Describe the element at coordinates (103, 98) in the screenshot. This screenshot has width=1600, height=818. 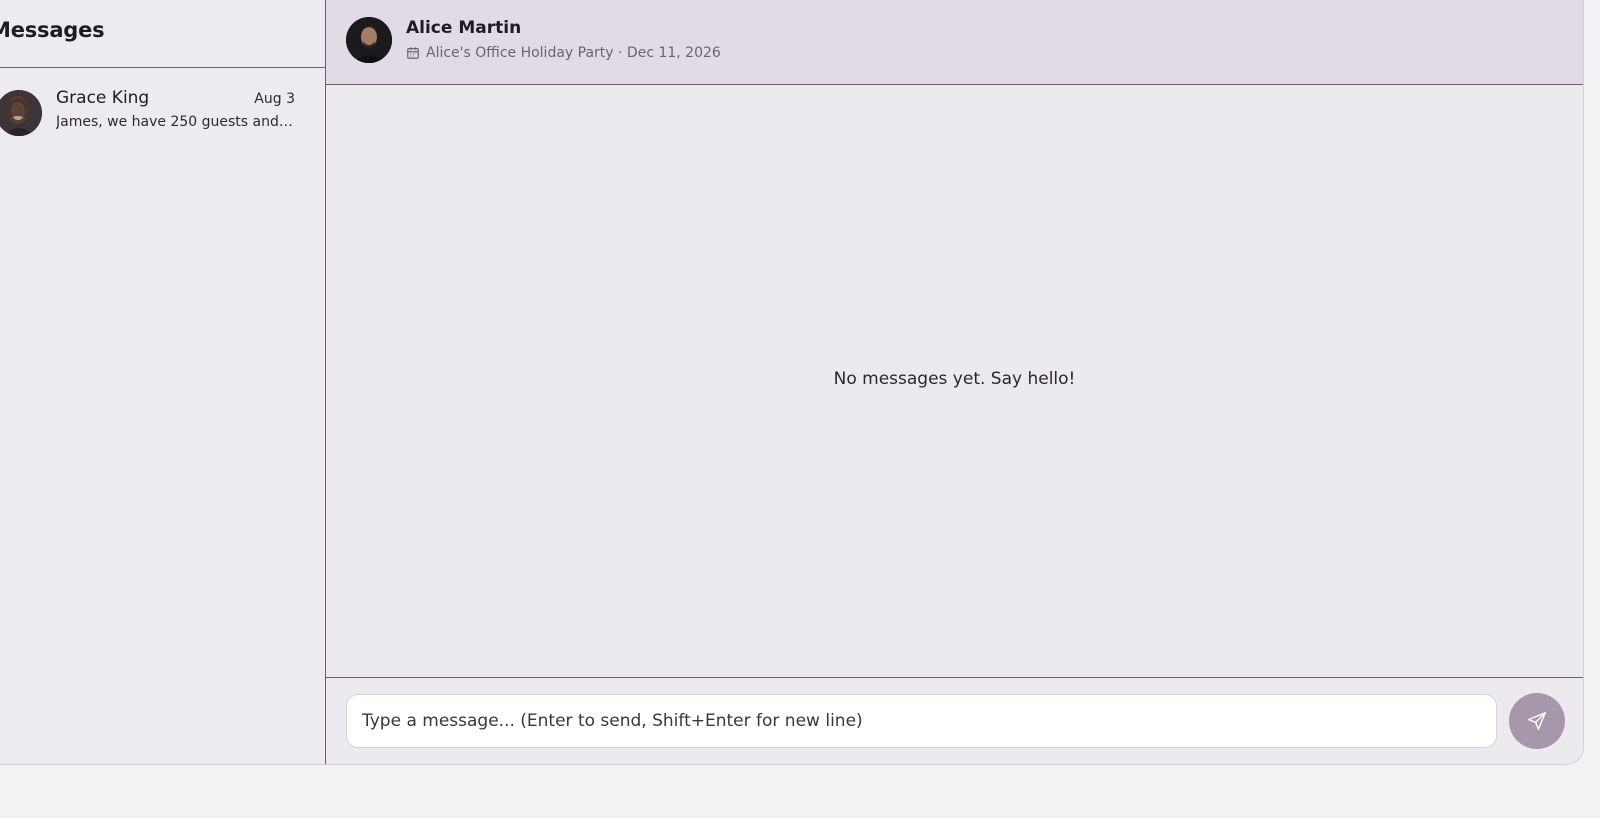
I see `conversation-name: Grace King` at that location.